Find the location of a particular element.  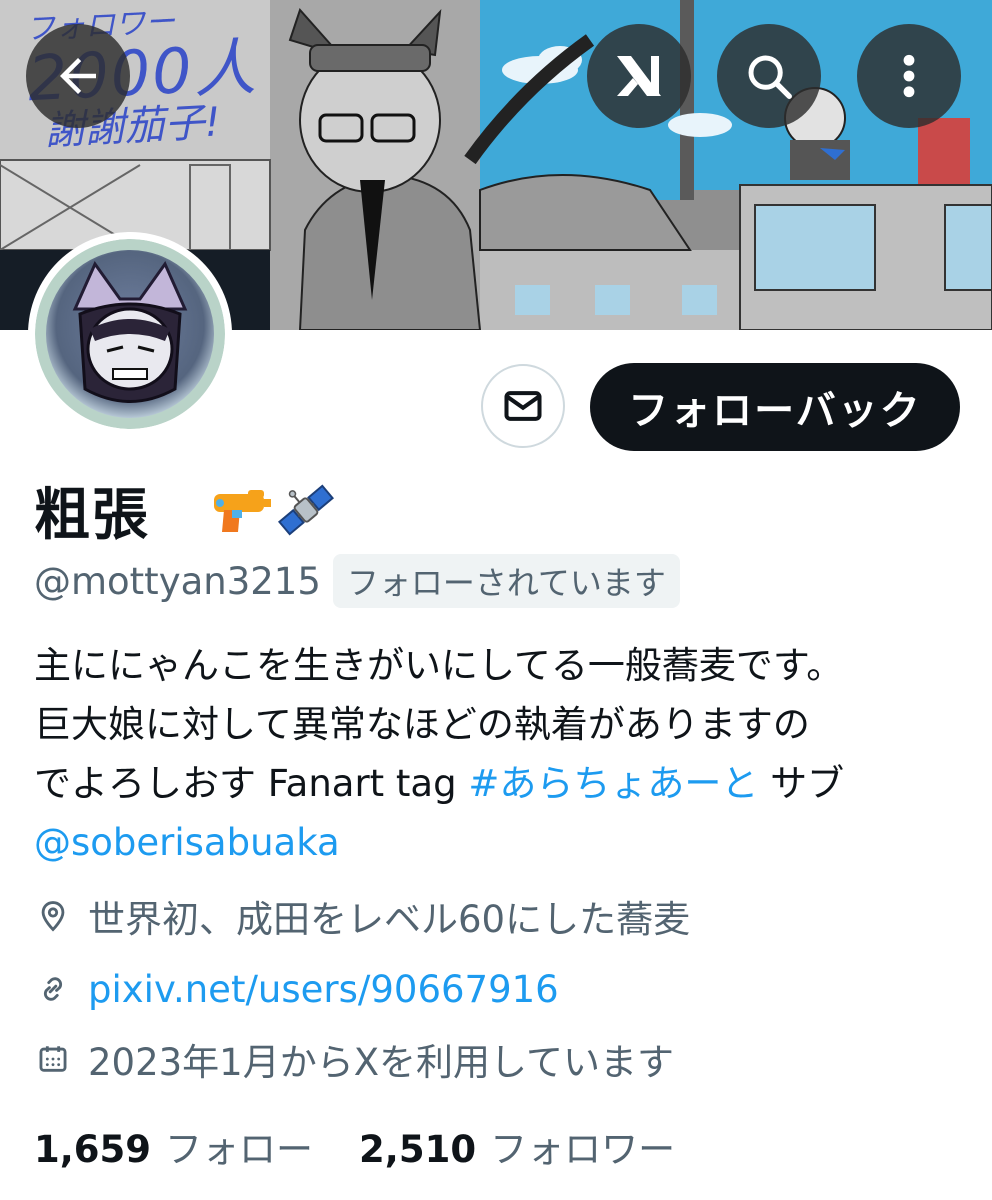

hashtag-link: #あらちょあーと is located at coordinates (613, 783).